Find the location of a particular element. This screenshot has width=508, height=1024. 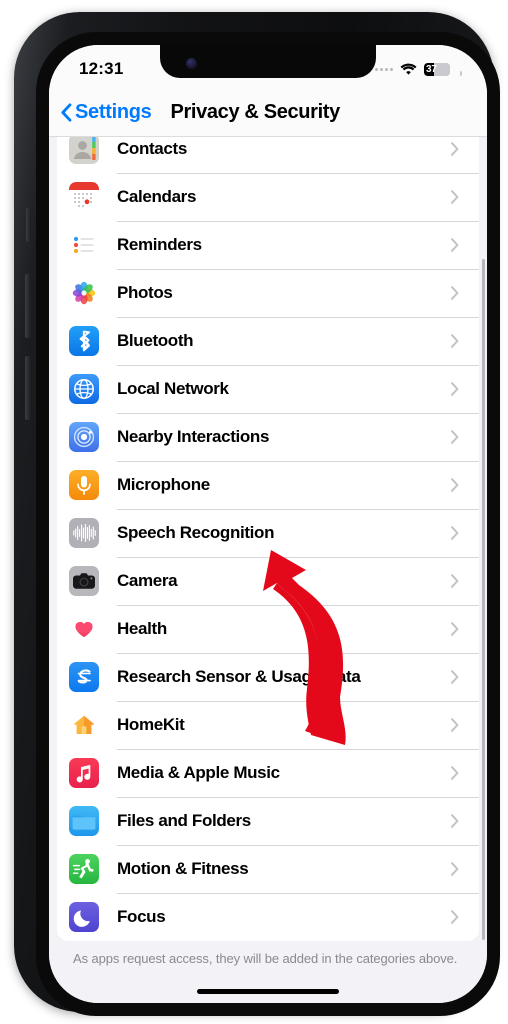

battery-percent: 37 is located at coordinates (431, 69).